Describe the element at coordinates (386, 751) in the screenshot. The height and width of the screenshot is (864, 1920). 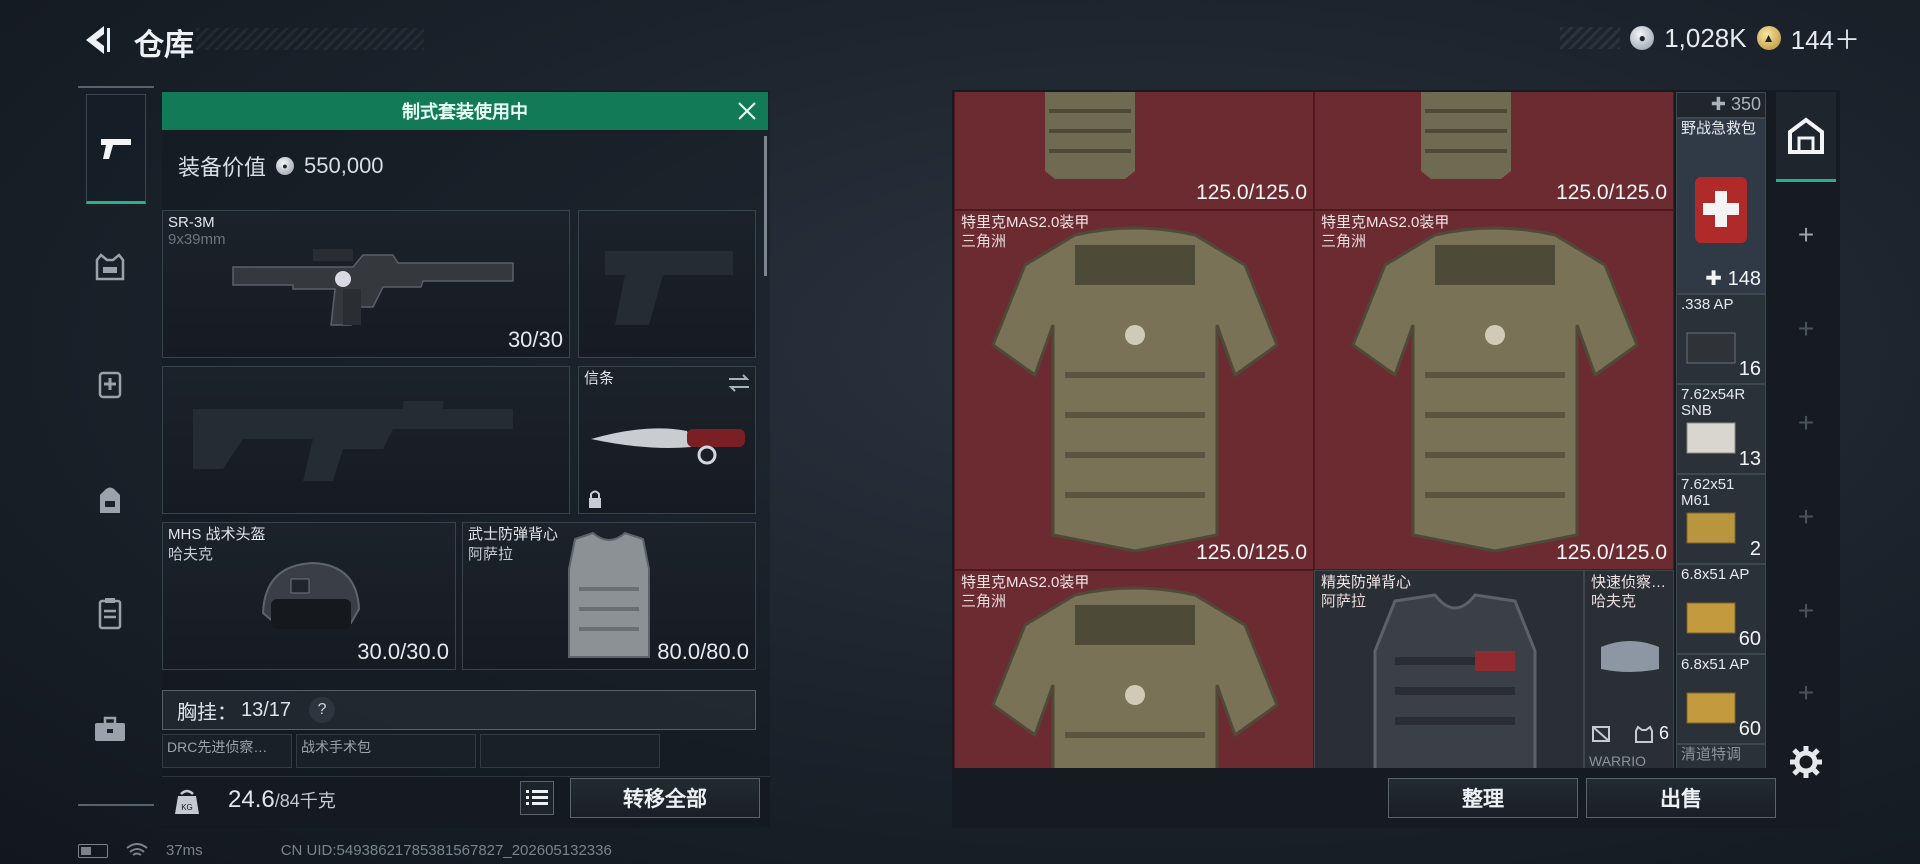
I see `list-item: 战术手术包` at that location.